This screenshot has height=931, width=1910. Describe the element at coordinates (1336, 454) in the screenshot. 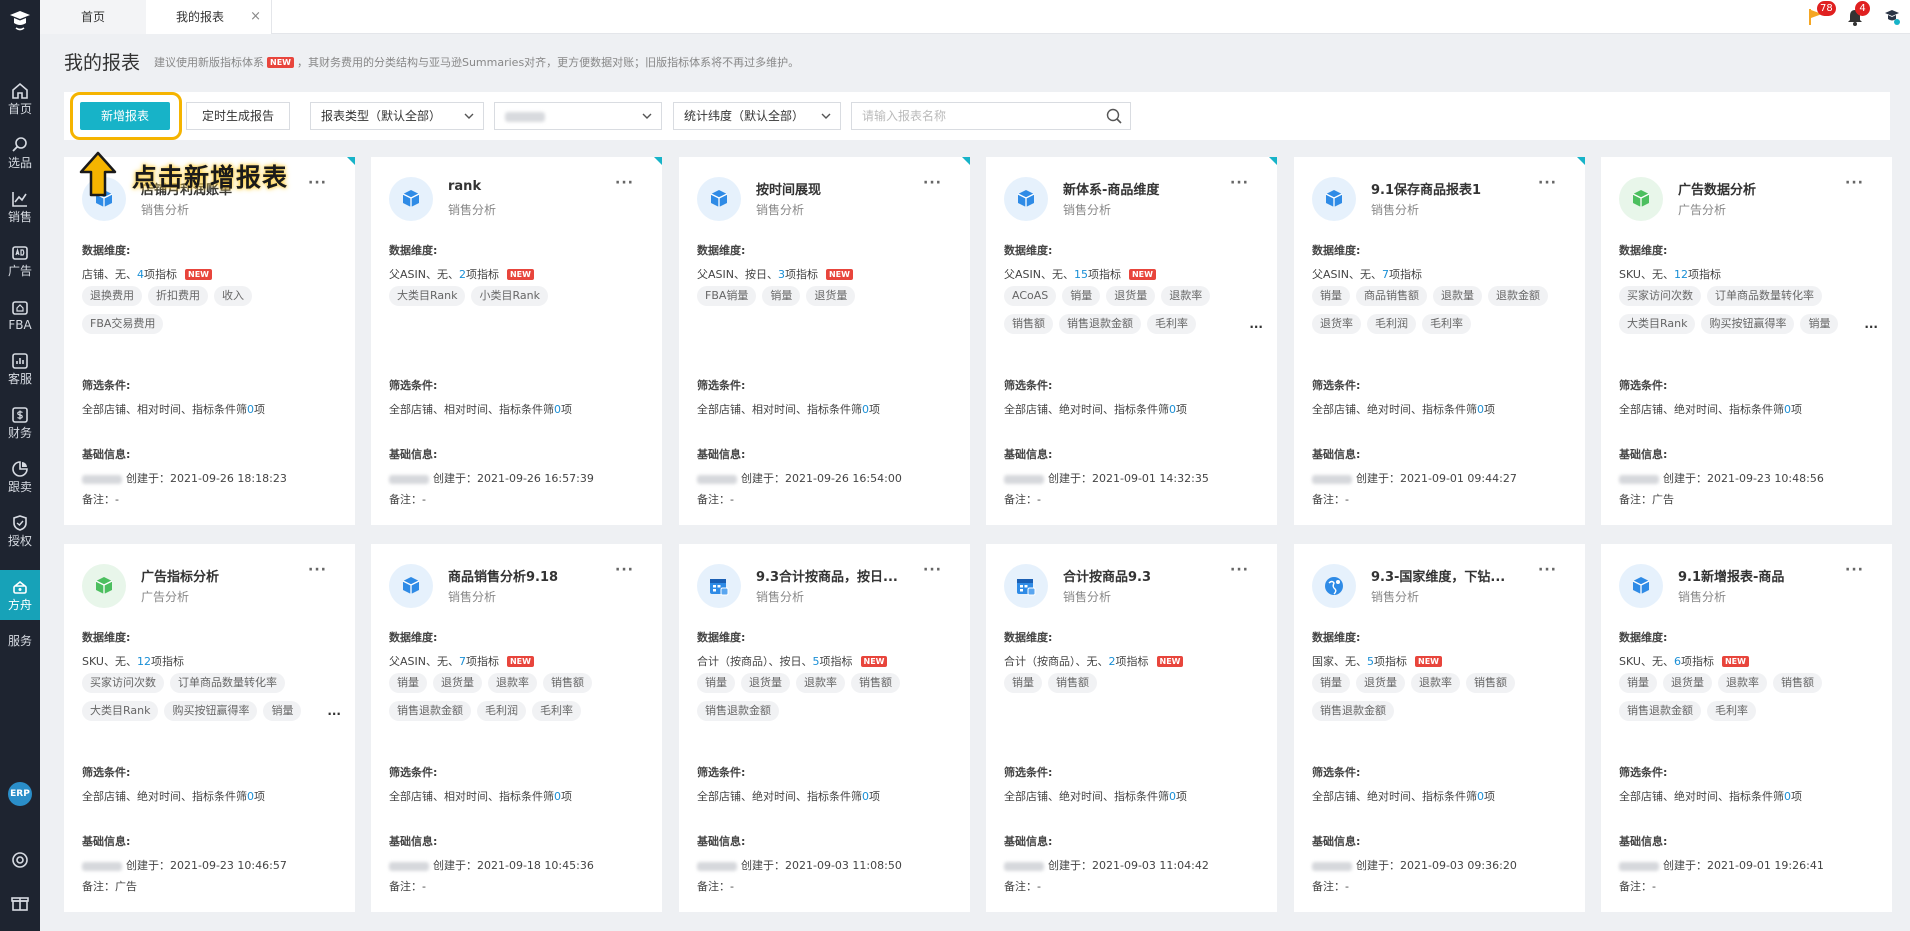

I see `basic-info-heading: 基础信息:` at that location.